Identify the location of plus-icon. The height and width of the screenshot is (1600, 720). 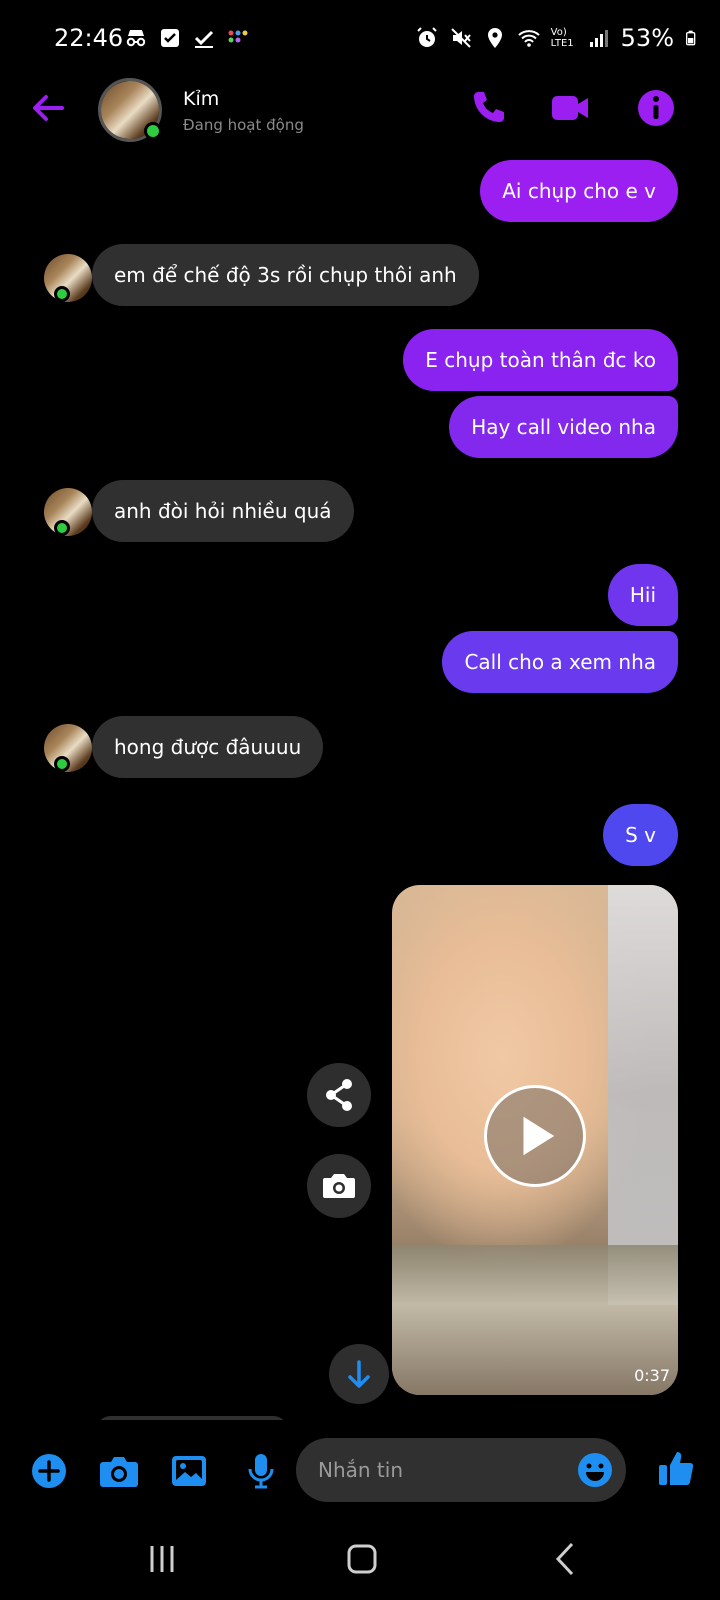
(49, 1471).